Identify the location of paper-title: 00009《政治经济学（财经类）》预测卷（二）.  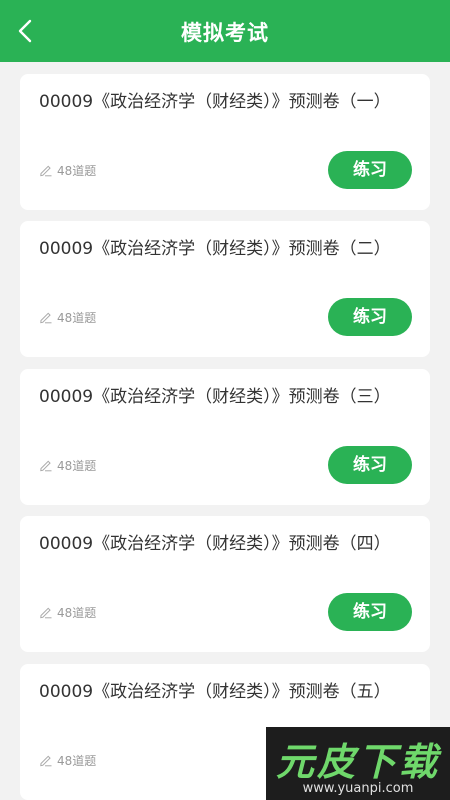
(215, 249).